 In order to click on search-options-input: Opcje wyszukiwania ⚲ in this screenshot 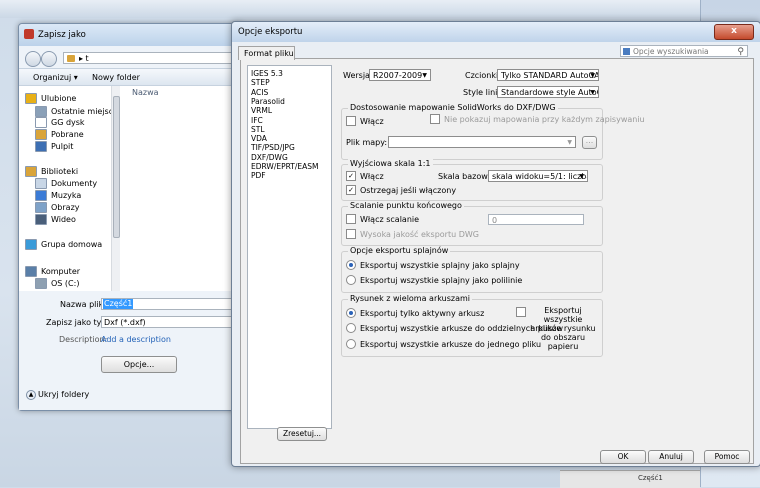, I will do `click(684, 51)`.